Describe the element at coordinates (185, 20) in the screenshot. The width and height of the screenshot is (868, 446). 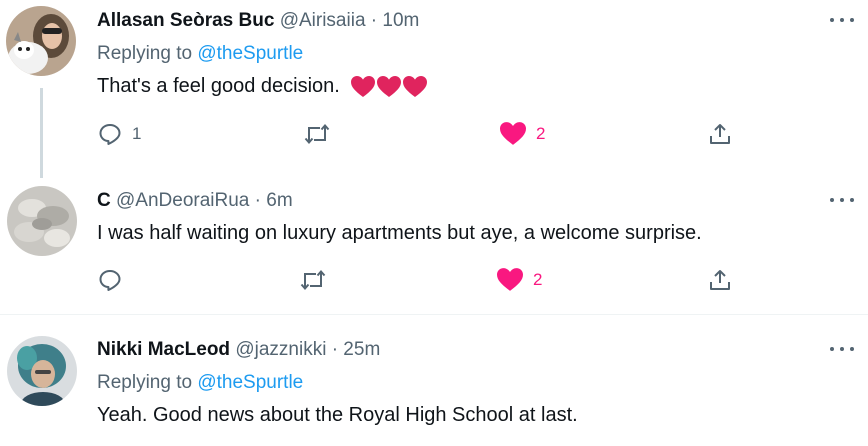
I see `display-name: Allasan Seòras Buc` at that location.